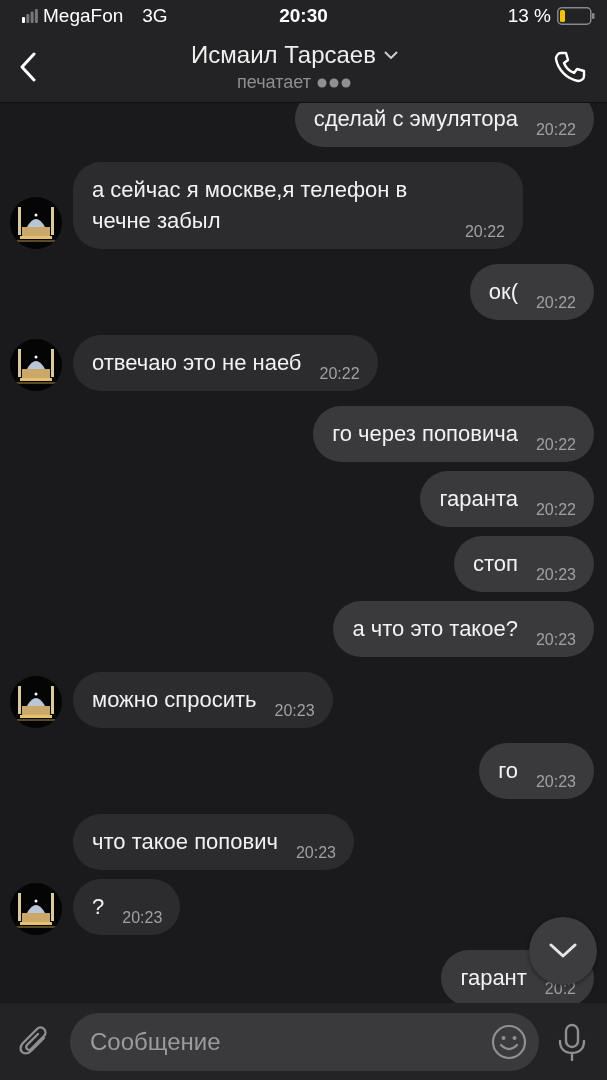 This screenshot has width=607, height=1080. What do you see at coordinates (304, 1041) in the screenshot?
I see `message-field: Сообщение` at bounding box center [304, 1041].